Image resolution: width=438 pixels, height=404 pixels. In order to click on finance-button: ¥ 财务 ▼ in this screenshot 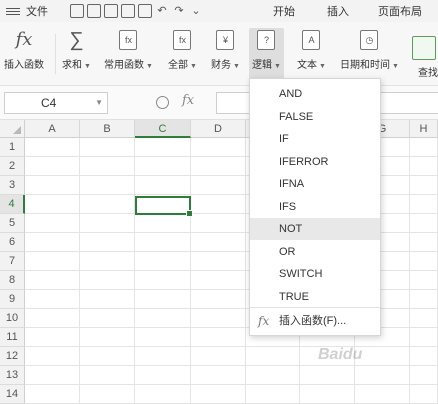, I will do `click(225, 50)`.